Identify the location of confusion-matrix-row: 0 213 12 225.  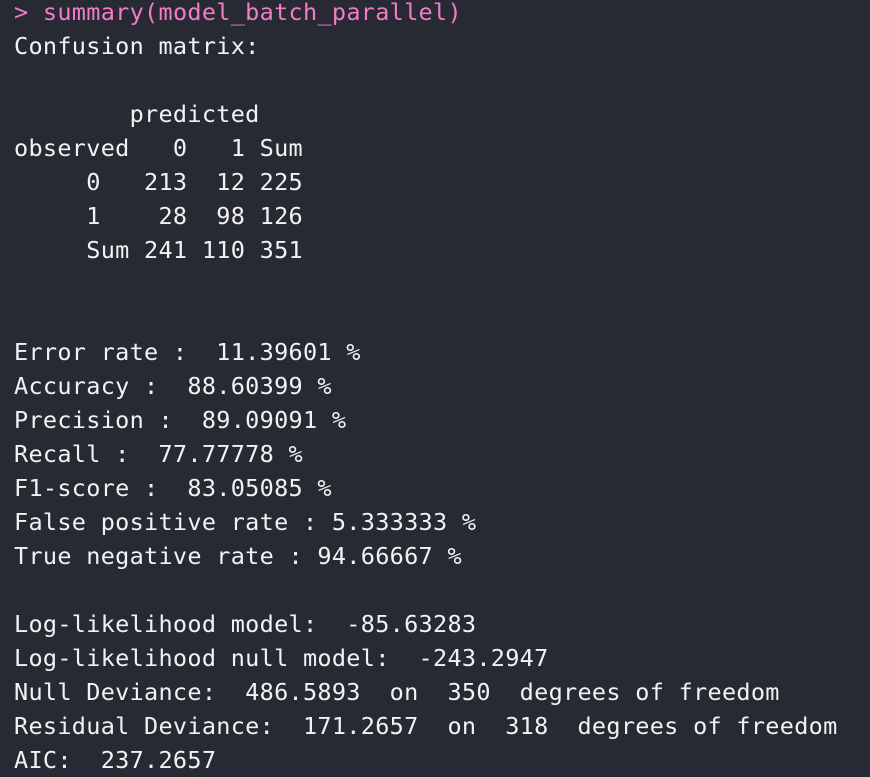
(158, 182).